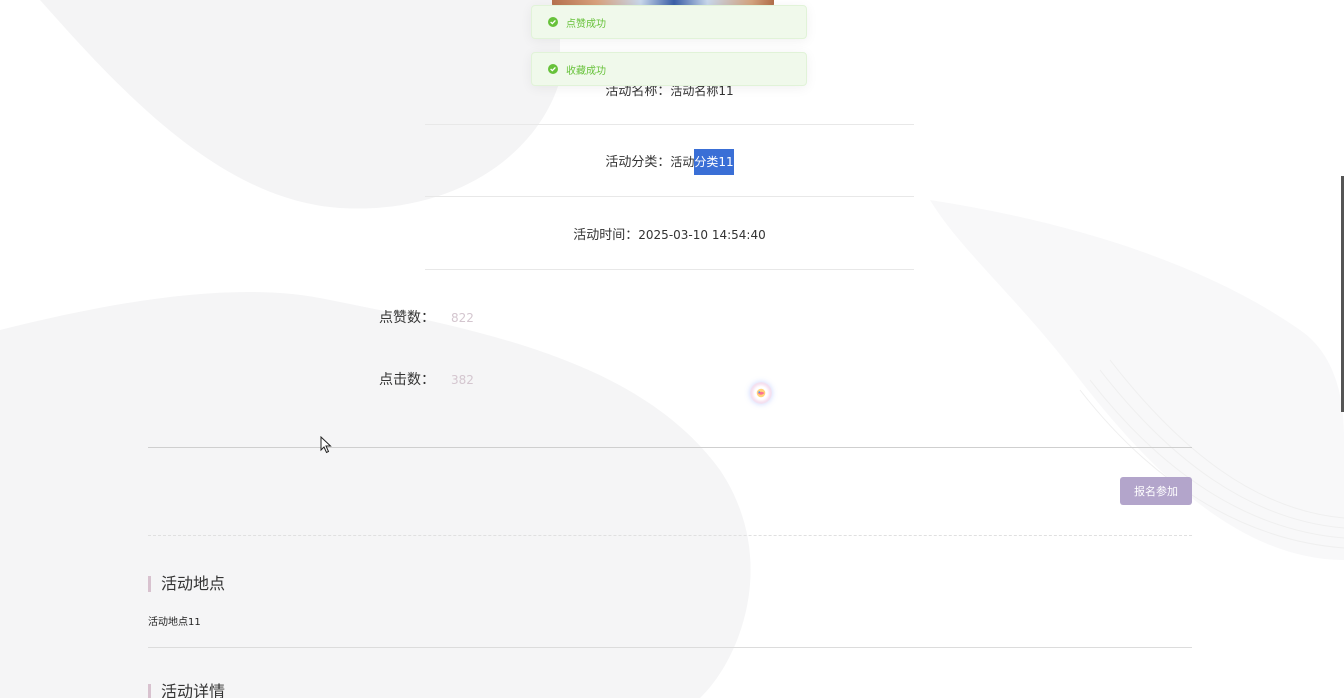 The width and height of the screenshot is (1344, 698). Describe the element at coordinates (586, 24) in the screenshot. I see `toast-message: 点赞成功` at that location.